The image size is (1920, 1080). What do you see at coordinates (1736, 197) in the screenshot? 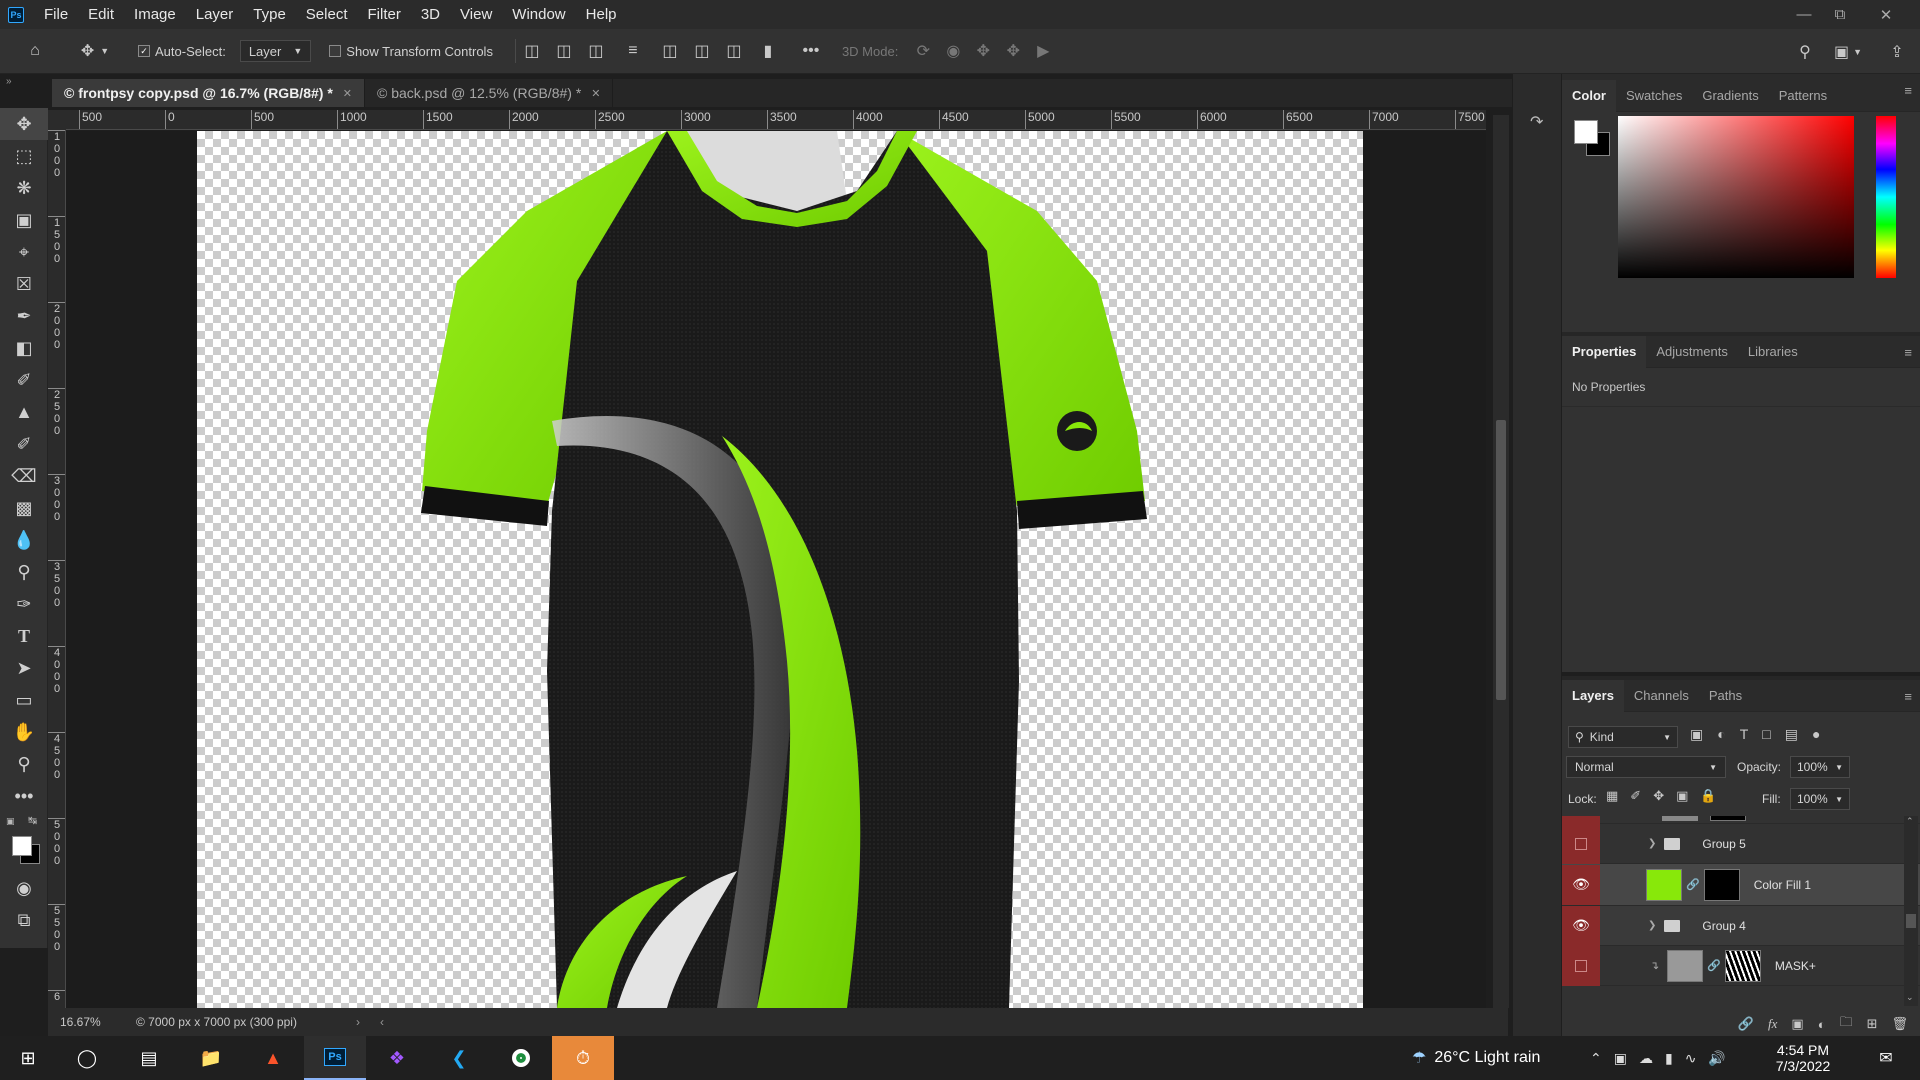
I see `color-picker-field` at bounding box center [1736, 197].